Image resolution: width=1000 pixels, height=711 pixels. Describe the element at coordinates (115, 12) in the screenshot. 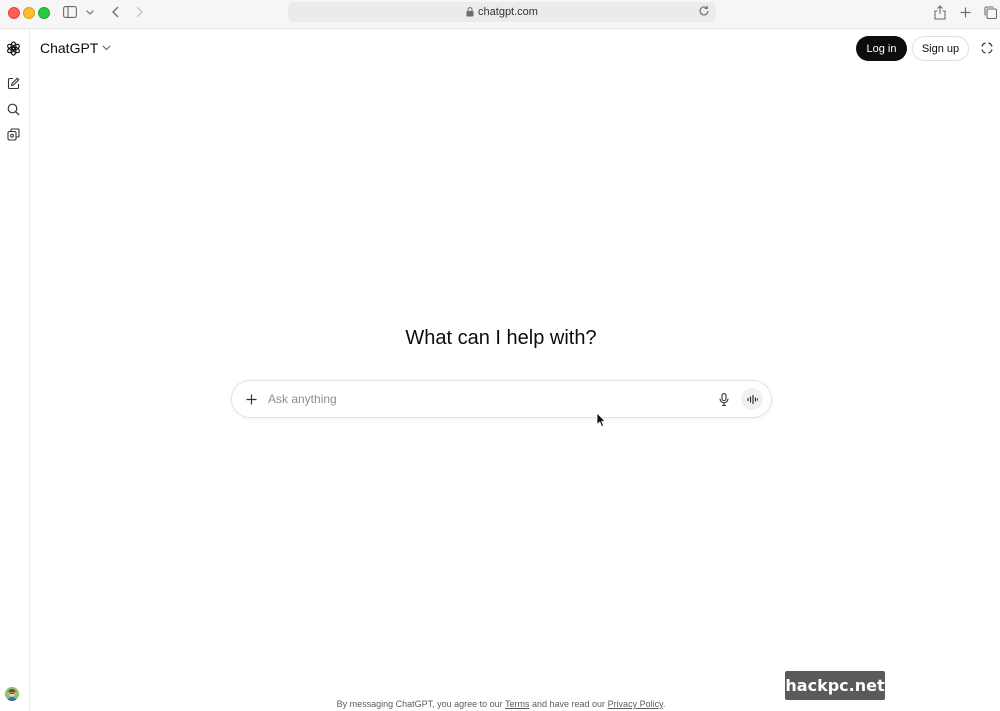

I see `back-icon` at that location.